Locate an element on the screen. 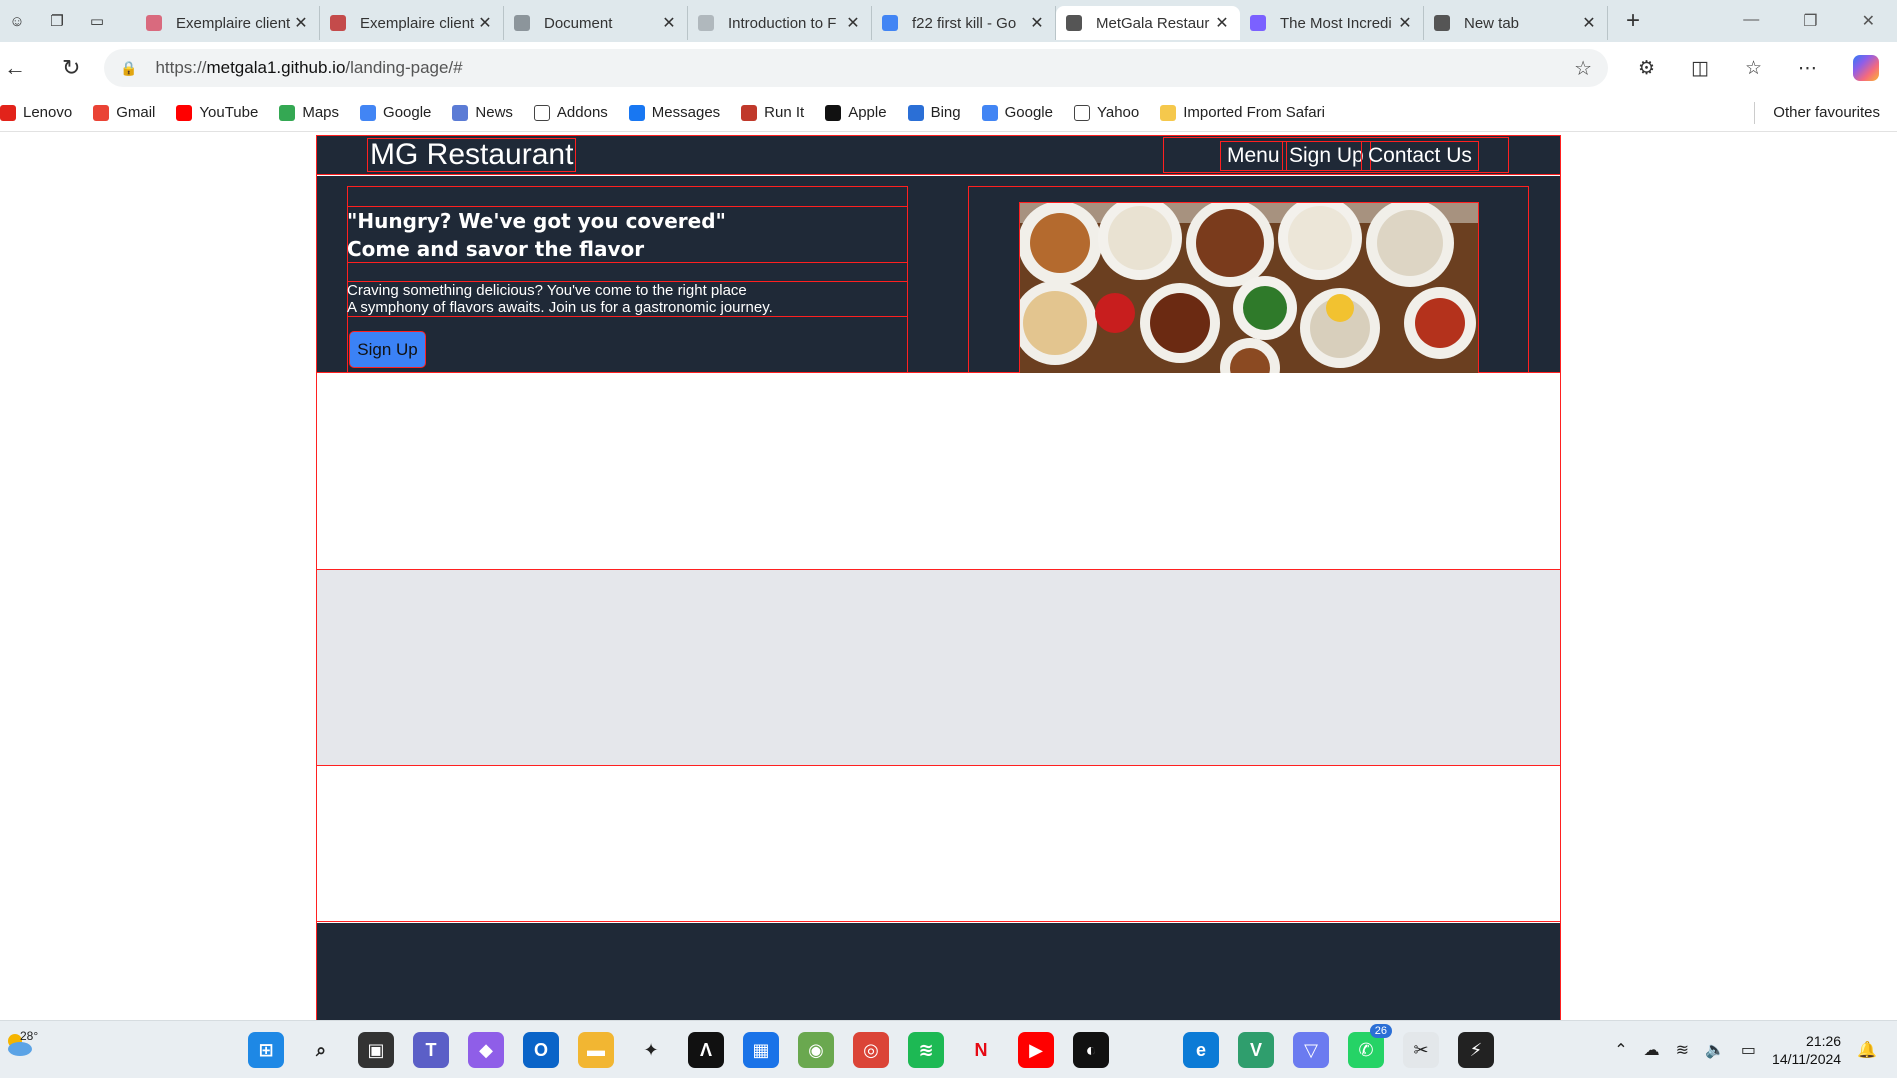  youtube-icon: ▶ is located at coordinates (1036, 1050).